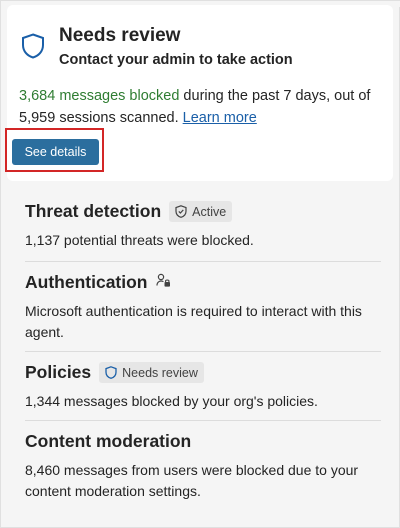 The height and width of the screenshot is (528, 400). What do you see at coordinates (139, 240) in the screenshot?
I see `threat-detection-body: 1,137 potential threats were blocked.` at bounding box center [139, 240].